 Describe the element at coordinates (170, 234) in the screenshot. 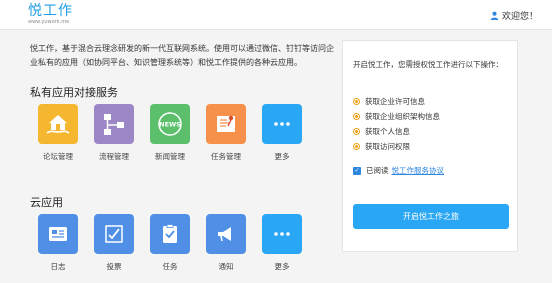

I see `clipboard-check-icon` at that location.